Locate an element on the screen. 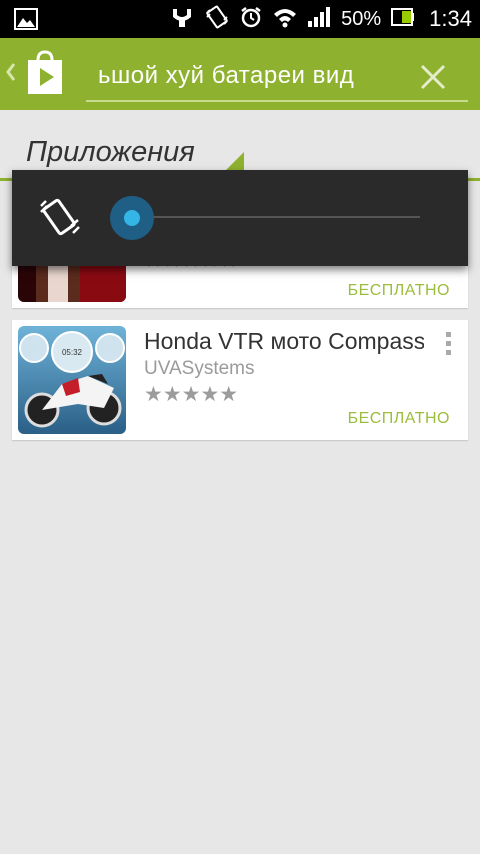 Image resolution: width=480 pixels, height=854 pixels. volume-overlay is located at coordinates (240, 218).